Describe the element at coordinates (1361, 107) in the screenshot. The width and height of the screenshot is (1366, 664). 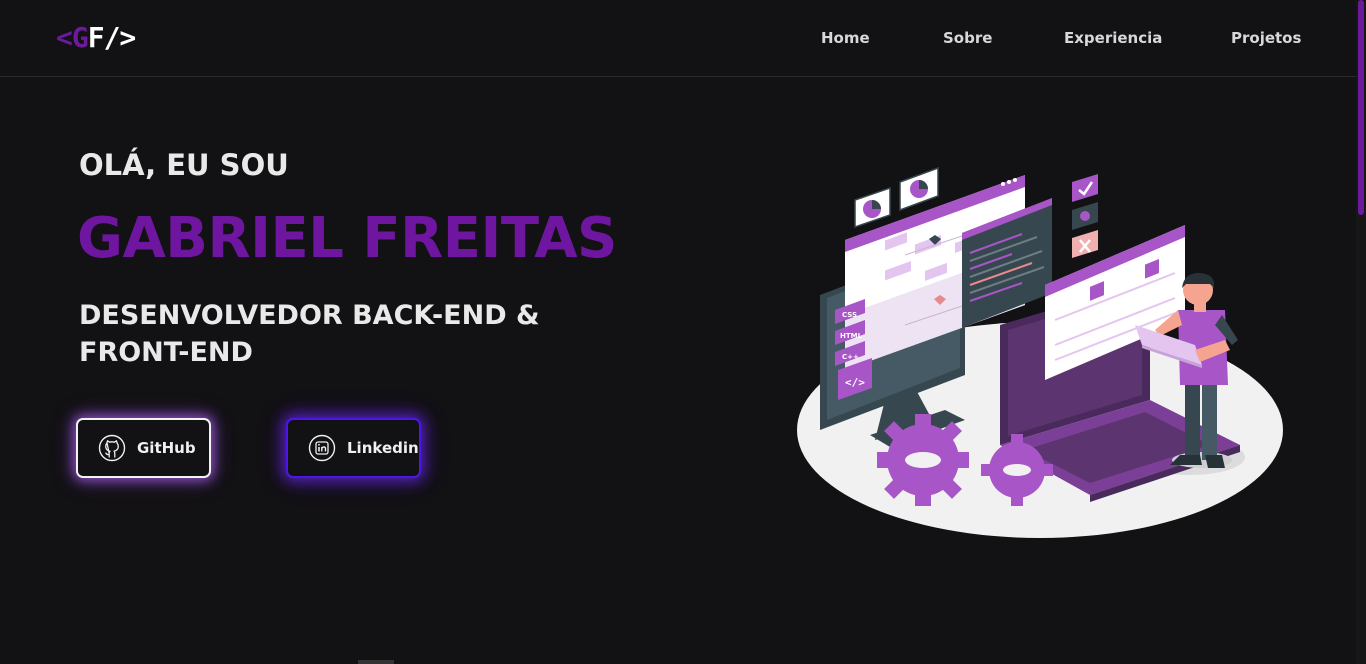
I see `scrollbar-thumb` at that location.